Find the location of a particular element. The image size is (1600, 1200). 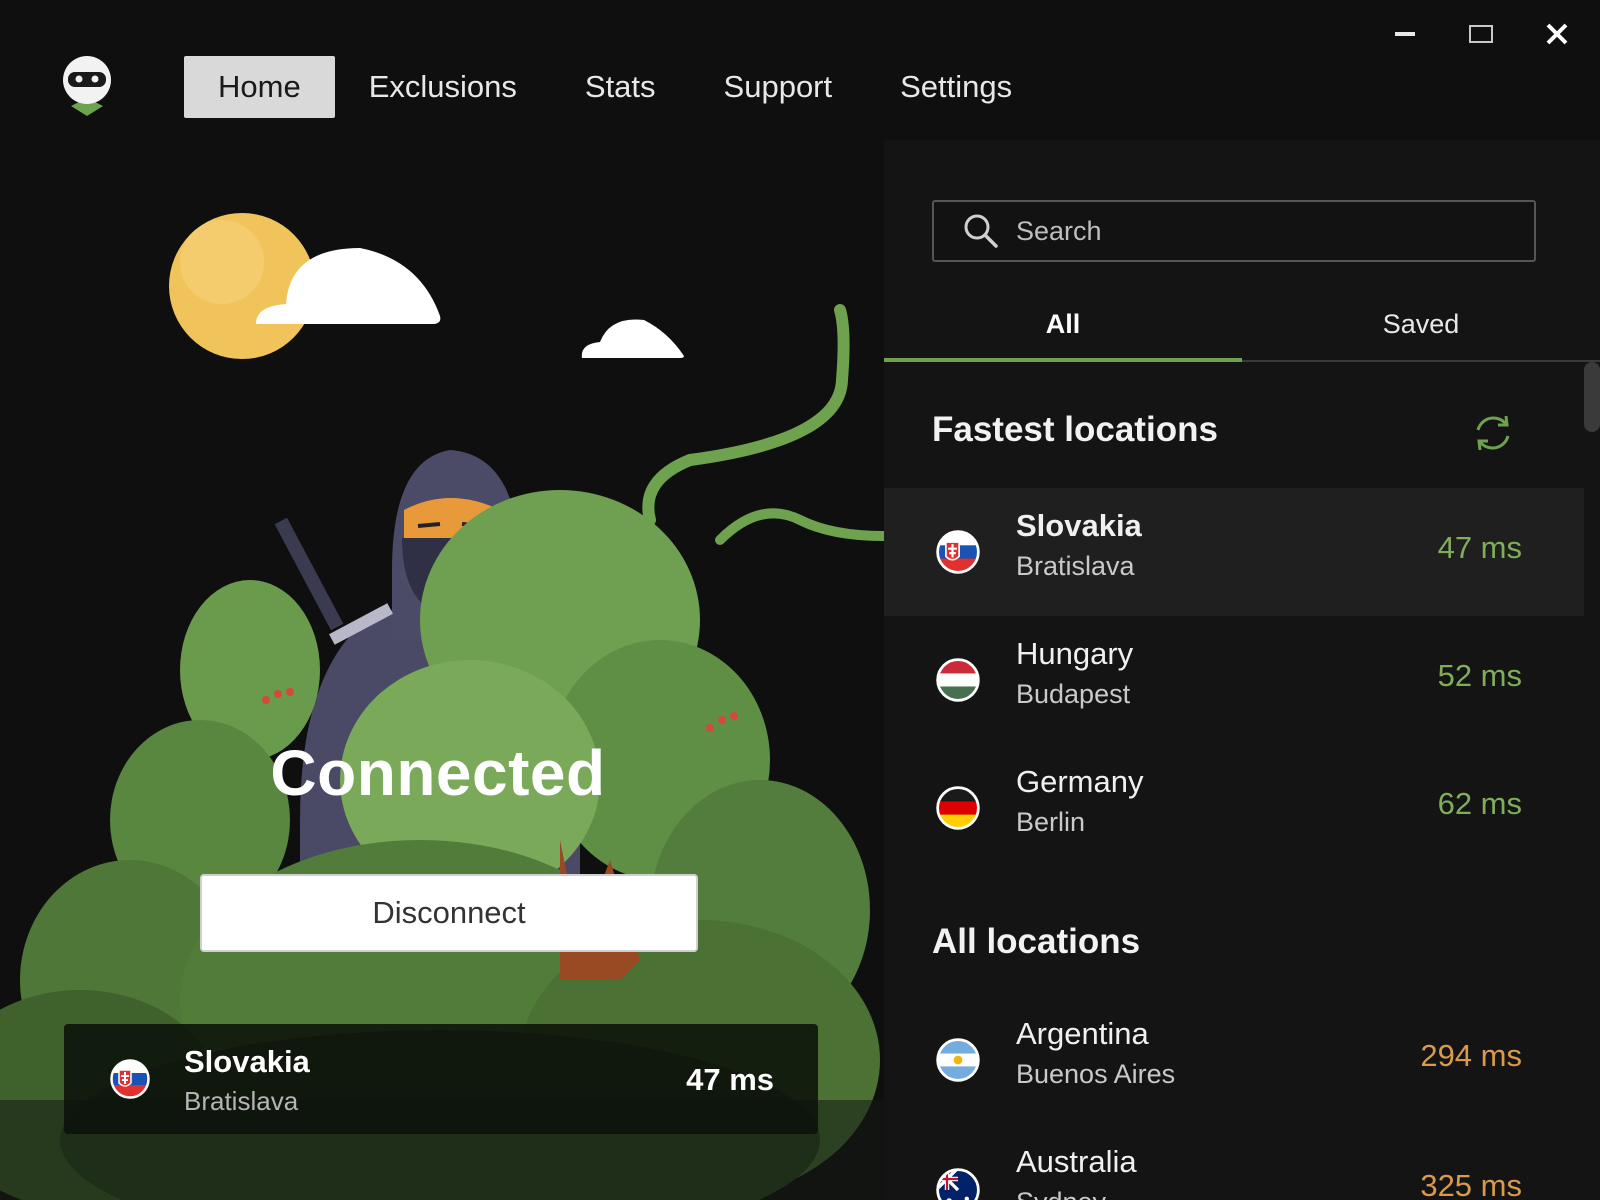

maximize-icon is located at coordinates (1481, 34).